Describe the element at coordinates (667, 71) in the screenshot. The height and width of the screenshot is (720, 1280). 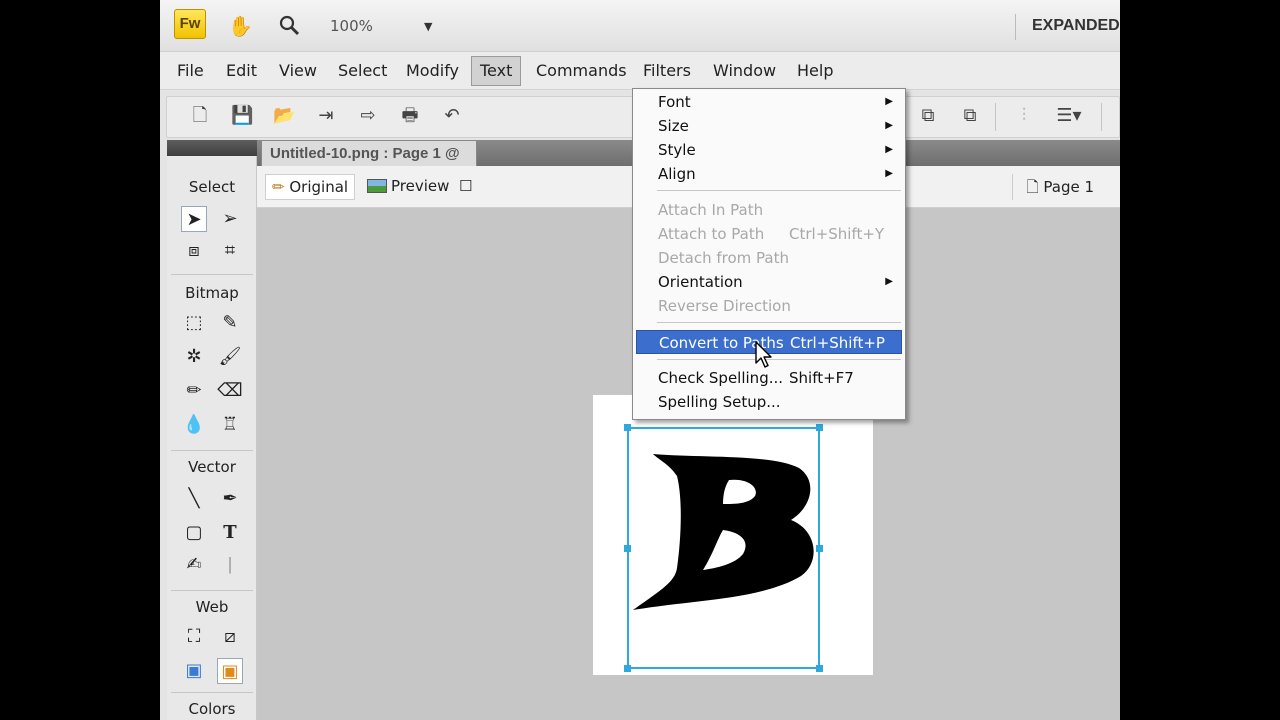
I see `menu-filters: Filters` at that location.